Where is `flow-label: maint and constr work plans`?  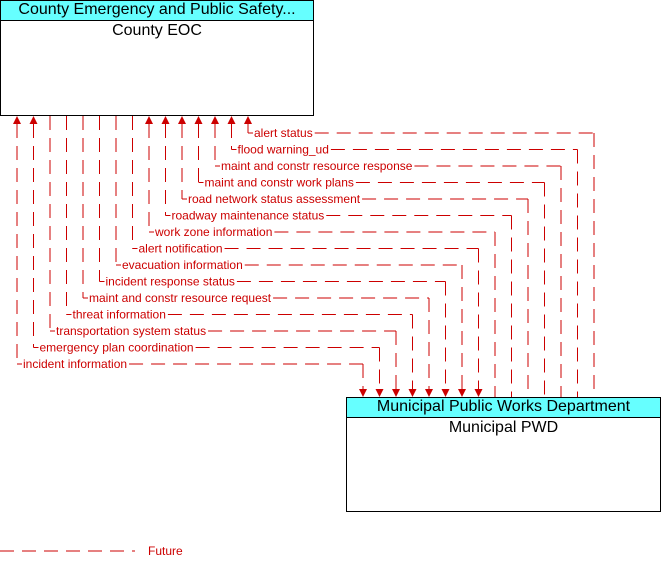
flow-label: maint and constr work plans is located at coordinates (279, 183).